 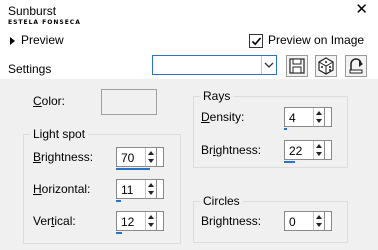 I want to click on circles-title: Circles, so click(x=221, y=201).